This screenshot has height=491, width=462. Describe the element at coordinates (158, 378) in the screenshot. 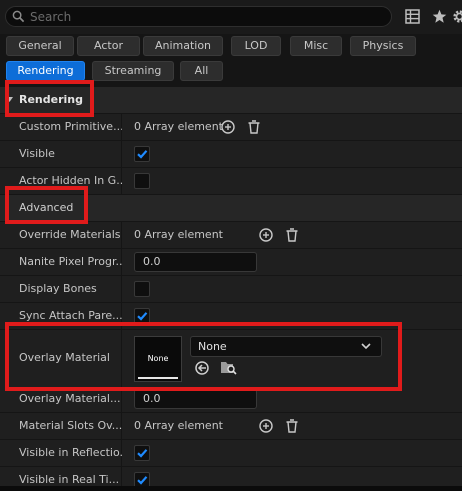

I see `thumbnail-color-bar` at that location.